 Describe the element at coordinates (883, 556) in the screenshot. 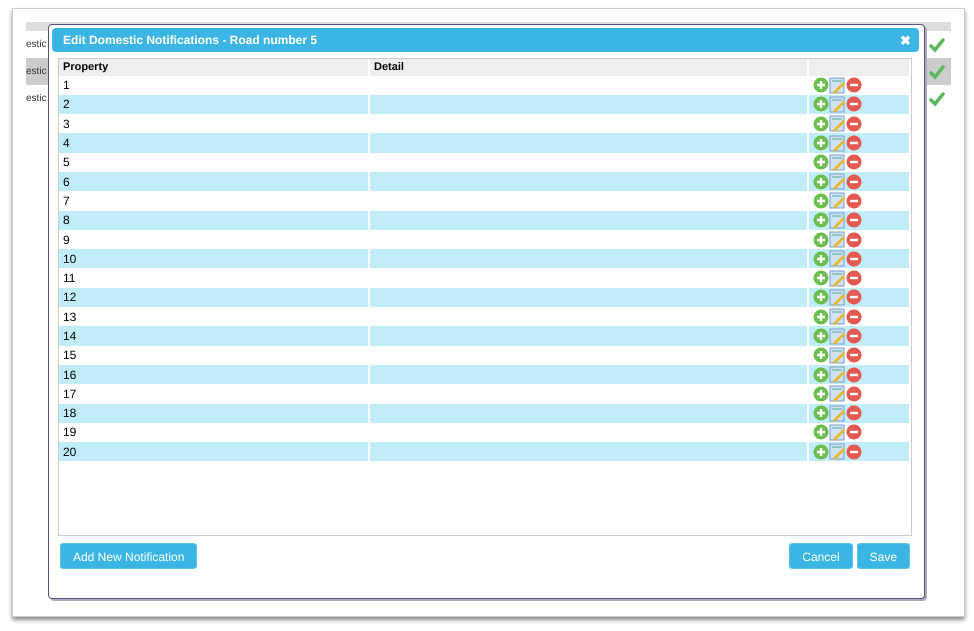

I see `save-button: Save` at that location.